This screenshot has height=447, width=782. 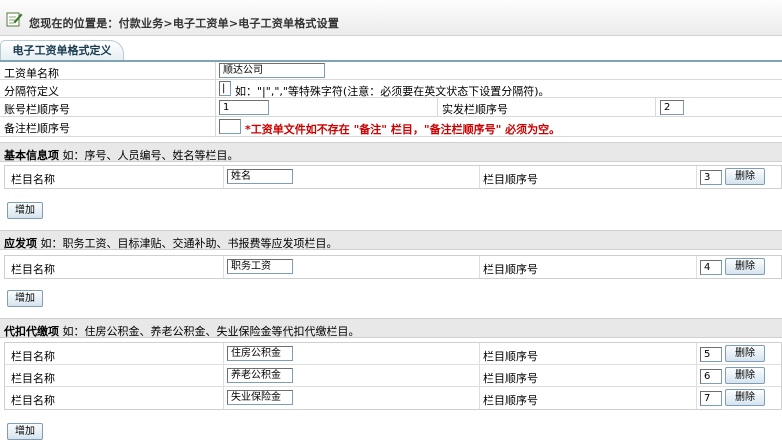 I want to click on field-name-input: 失业保险金, so click(x=260, y=397).